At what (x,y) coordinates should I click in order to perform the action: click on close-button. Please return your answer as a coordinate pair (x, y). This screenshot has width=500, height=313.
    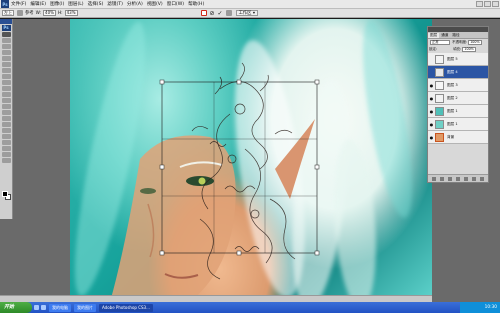
    Looking at the image, I should click on (495, 4).